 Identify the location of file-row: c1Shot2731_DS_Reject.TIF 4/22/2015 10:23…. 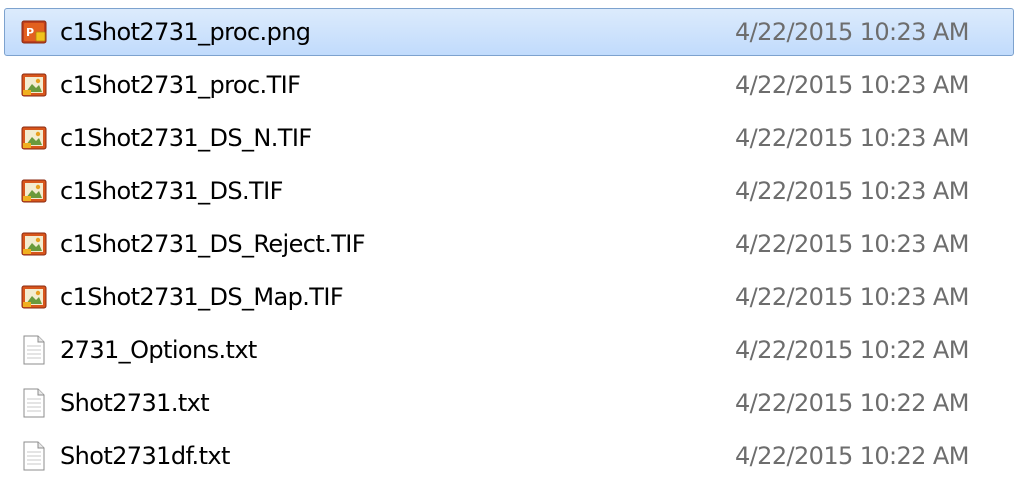
(509, 244).